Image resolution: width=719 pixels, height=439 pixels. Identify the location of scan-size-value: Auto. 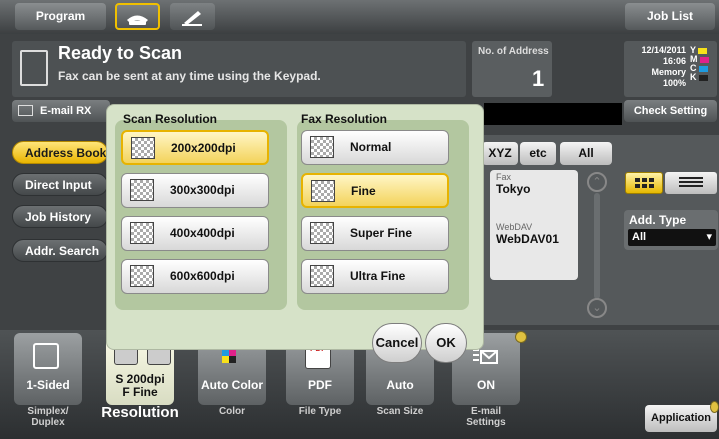
(400, 385).